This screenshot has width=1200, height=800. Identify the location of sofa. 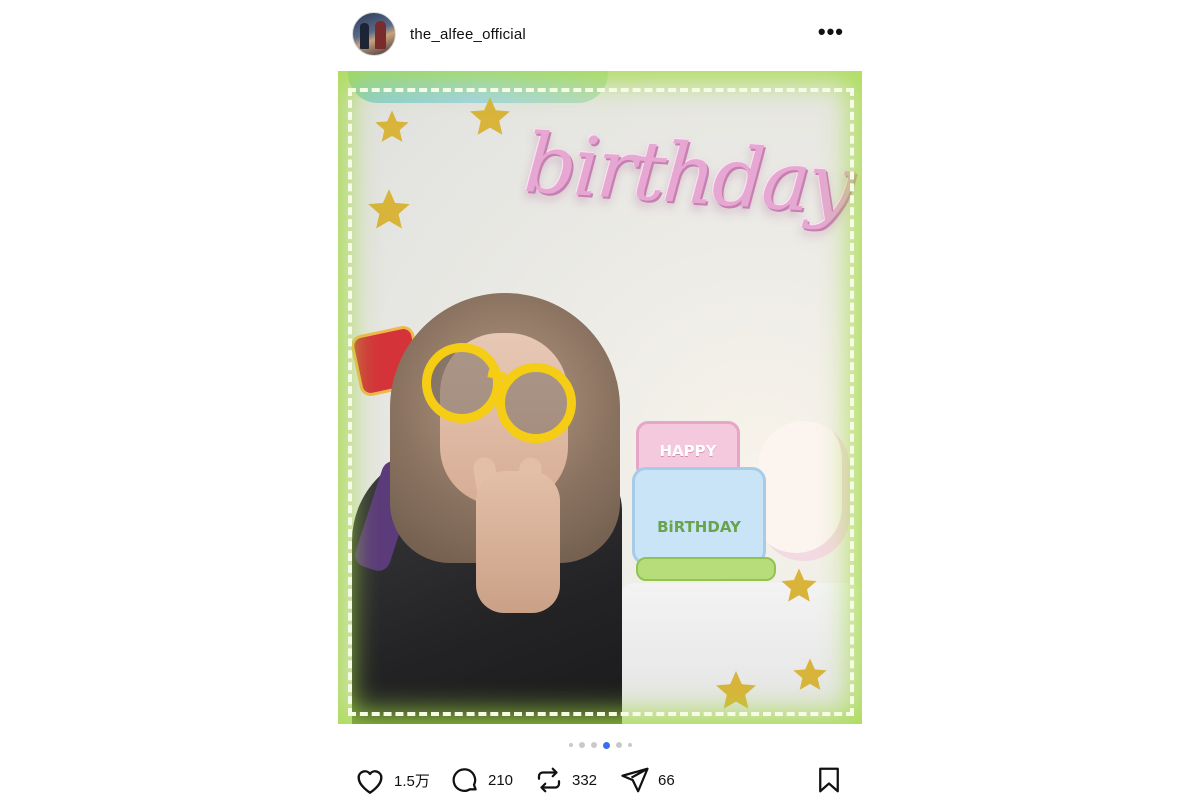
(741, 653).